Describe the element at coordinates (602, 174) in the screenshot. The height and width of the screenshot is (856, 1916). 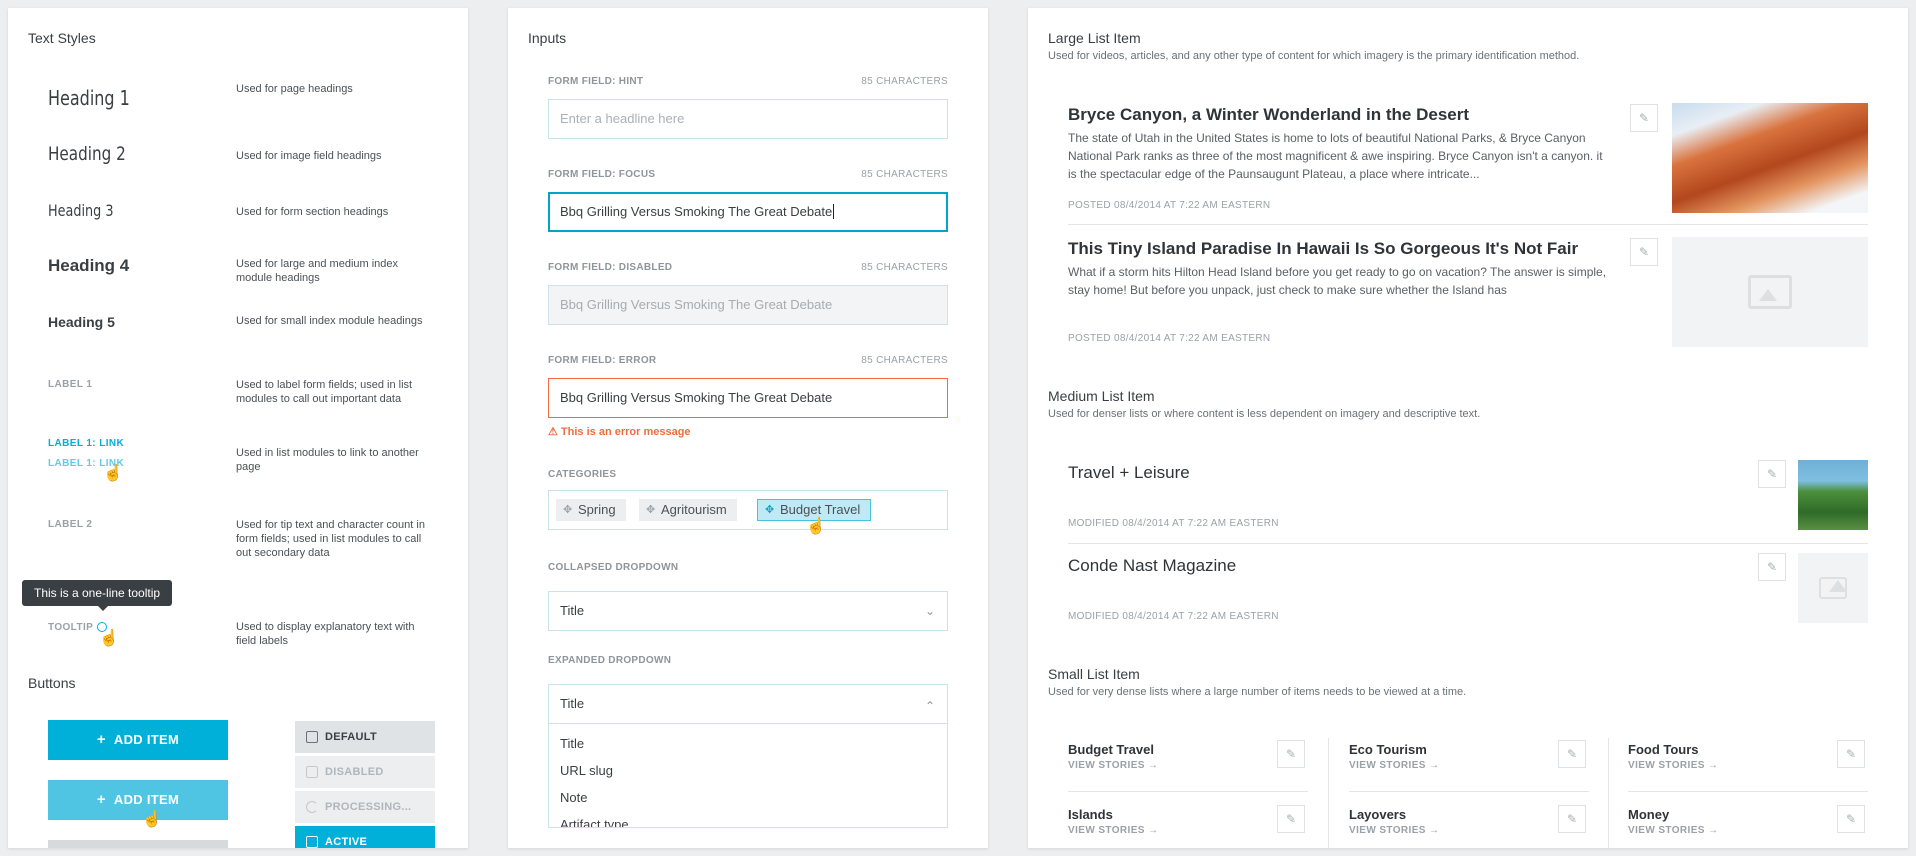
I see `focus-label-text: FORM FIELD: FOCUS` at that location.